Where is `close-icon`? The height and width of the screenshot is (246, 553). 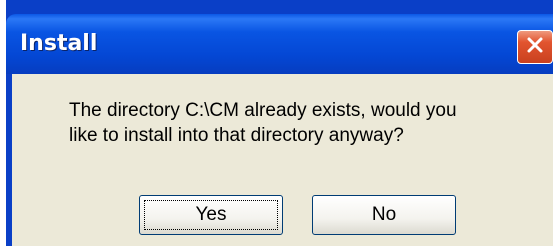
close-icon is located at coordinates (535, 47).